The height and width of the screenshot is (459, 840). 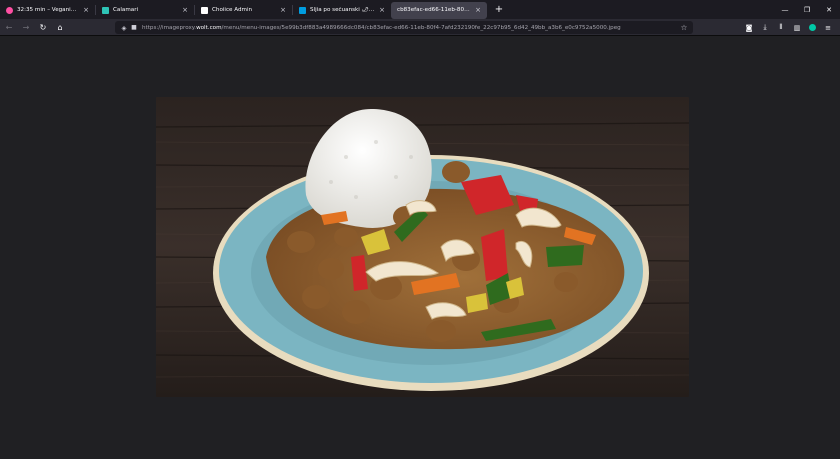 What do you see at coordinates (9, 27) in the screenshot?
I see `back-icon: ←` at bounding box center [9, 27].